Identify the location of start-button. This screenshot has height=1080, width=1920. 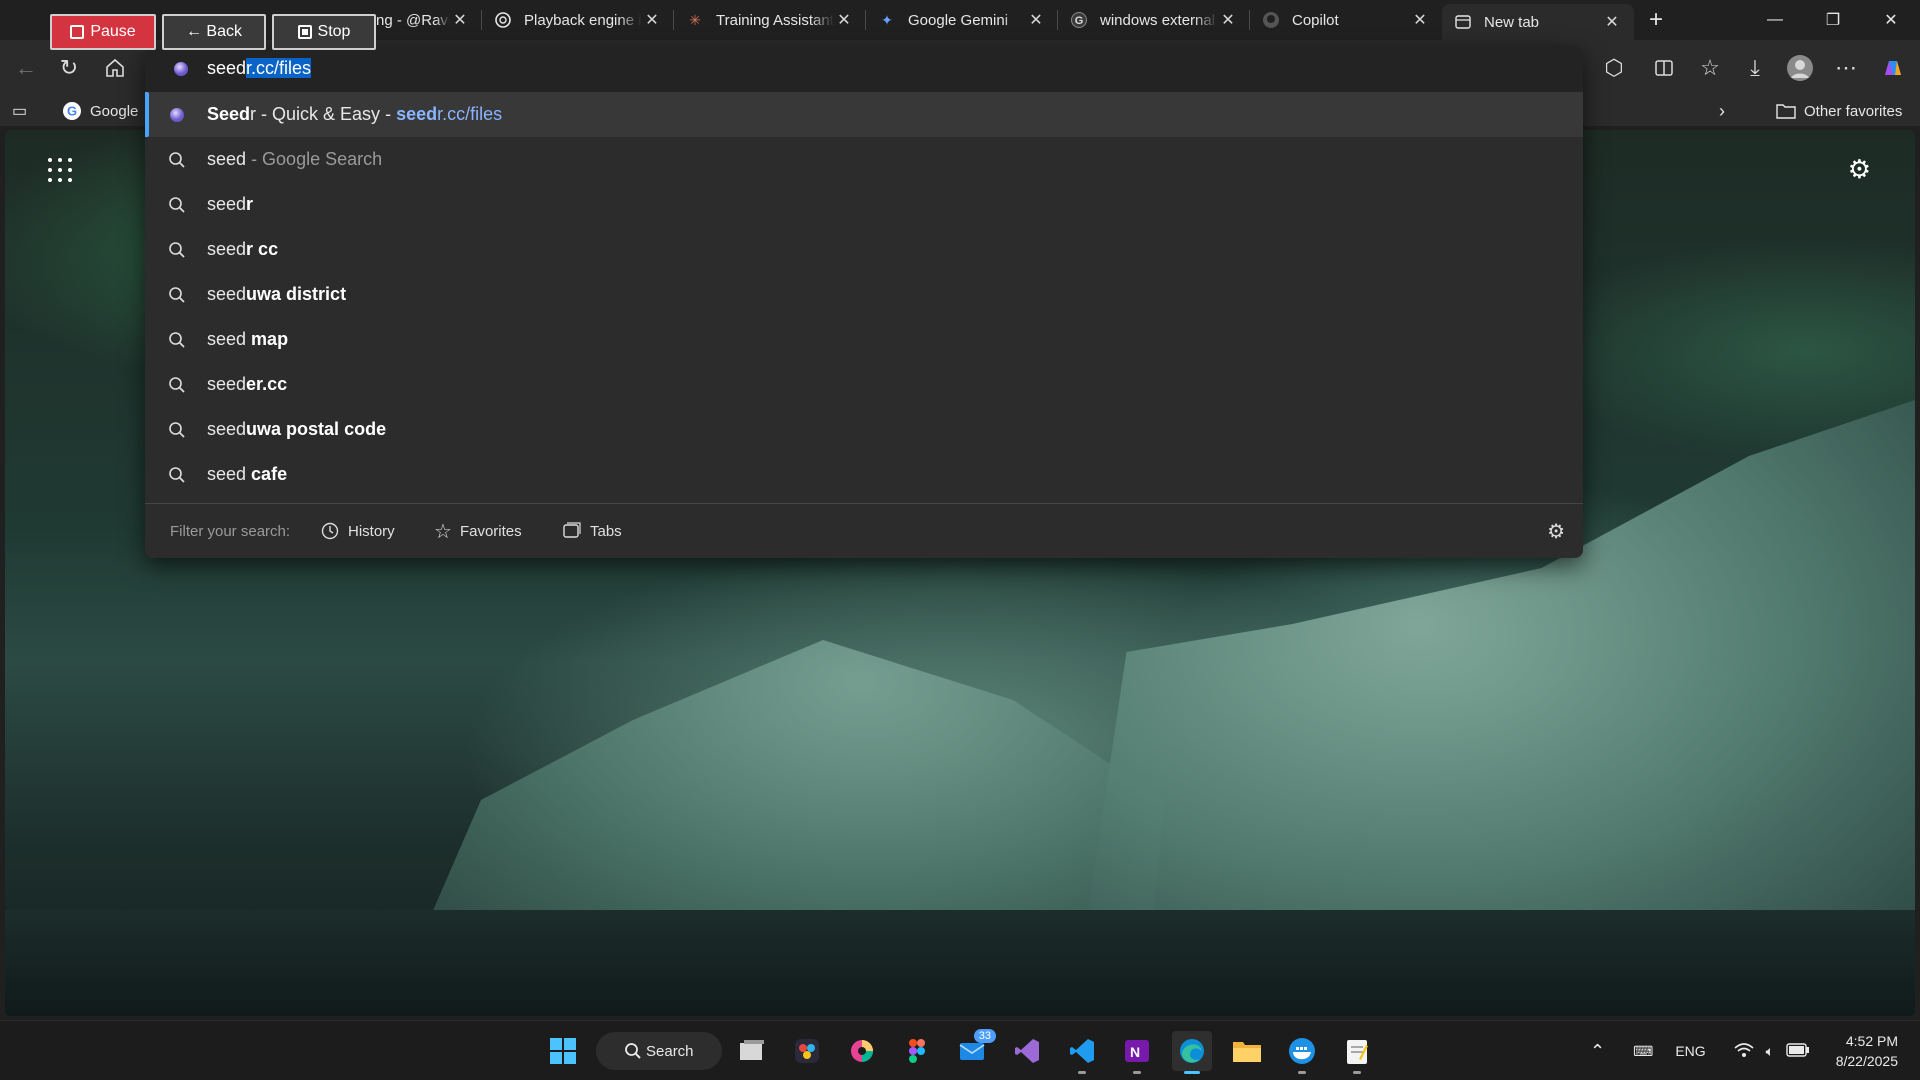
(563, 1051).